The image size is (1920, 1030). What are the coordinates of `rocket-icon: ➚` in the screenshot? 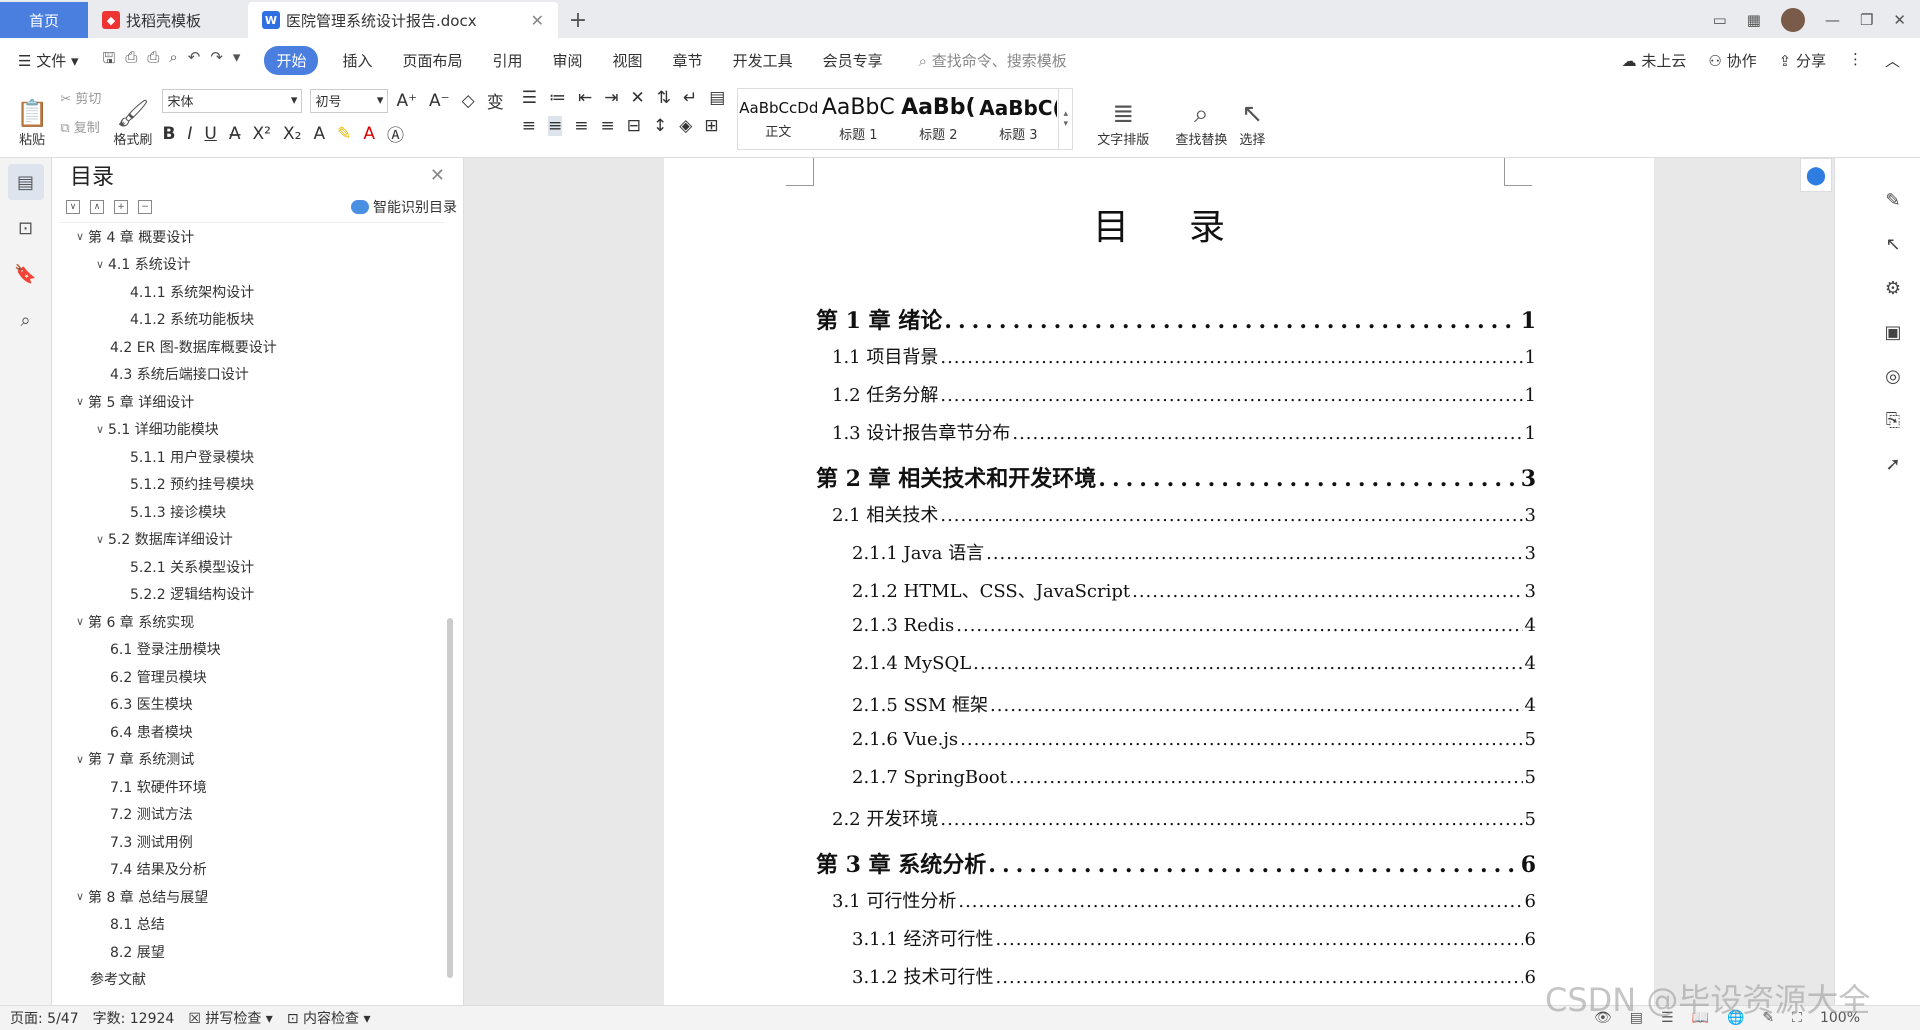 It's located at (1893, 465).